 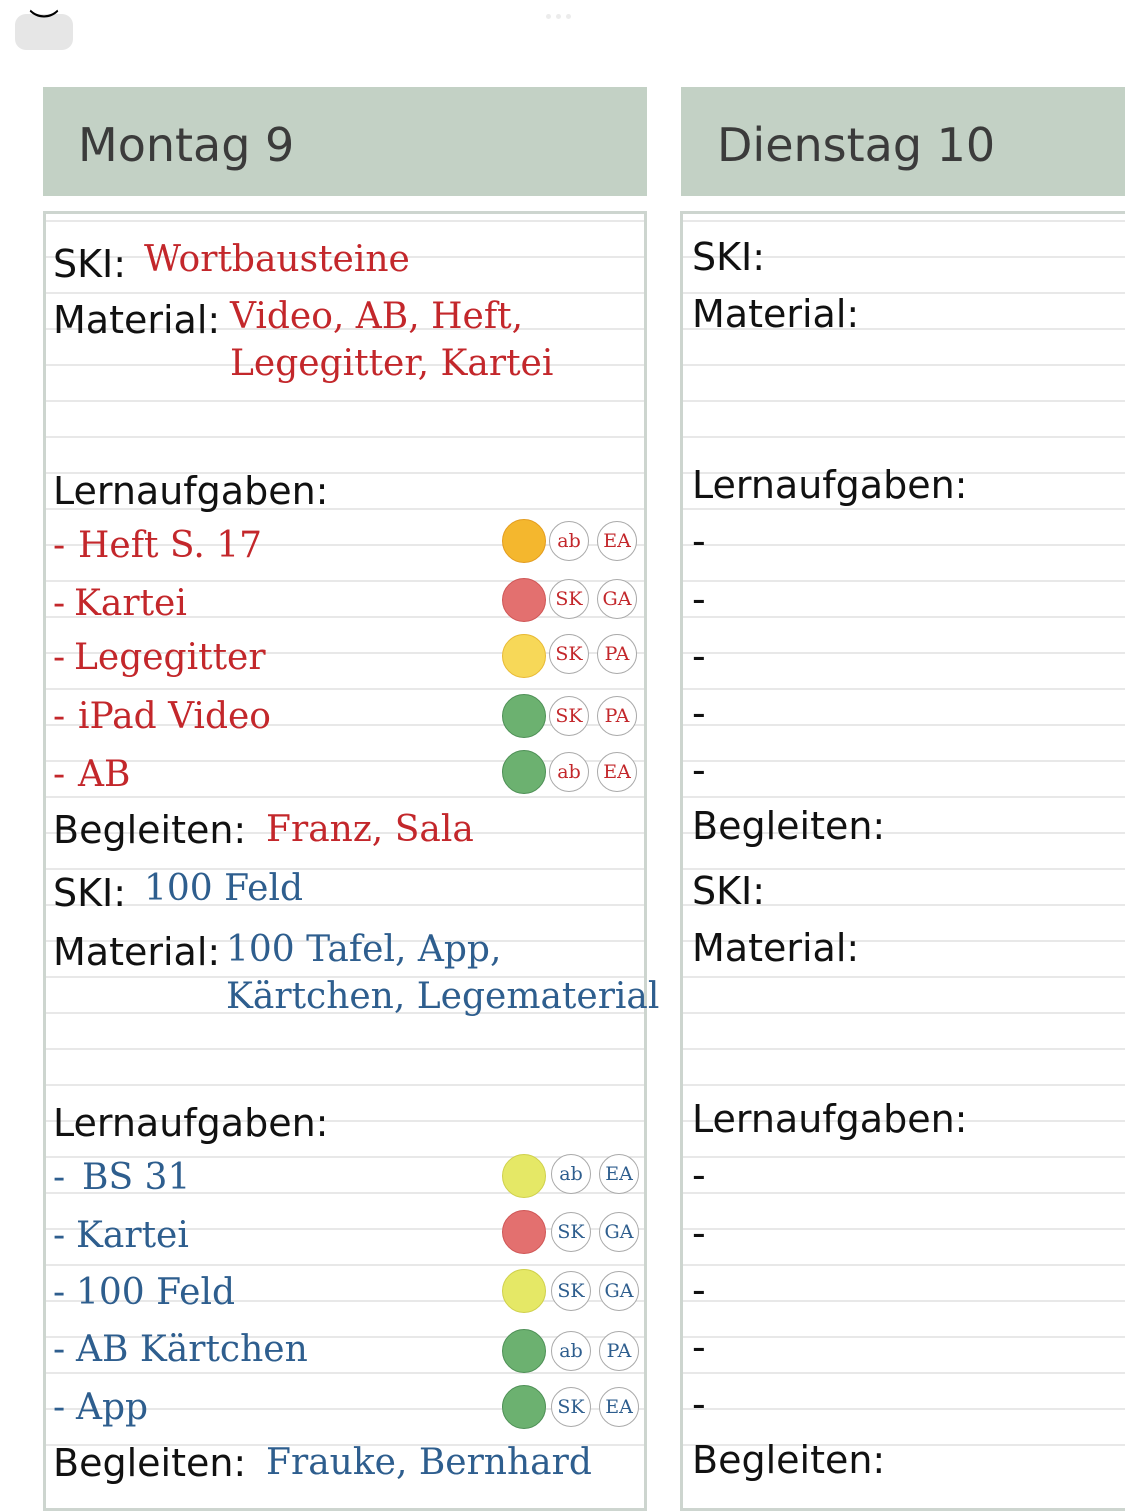 I want to click on status-dot-yellow, so click(x=524, y=656).